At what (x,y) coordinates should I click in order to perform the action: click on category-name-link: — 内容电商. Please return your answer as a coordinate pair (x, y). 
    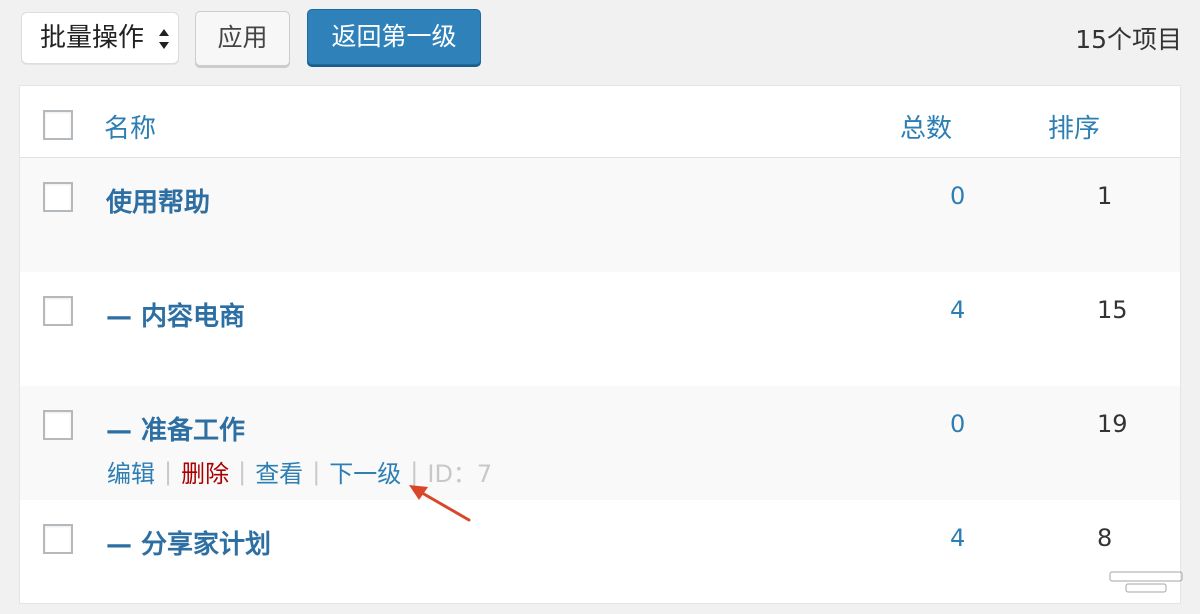
    Looking at the image, I should click on (175, 314).